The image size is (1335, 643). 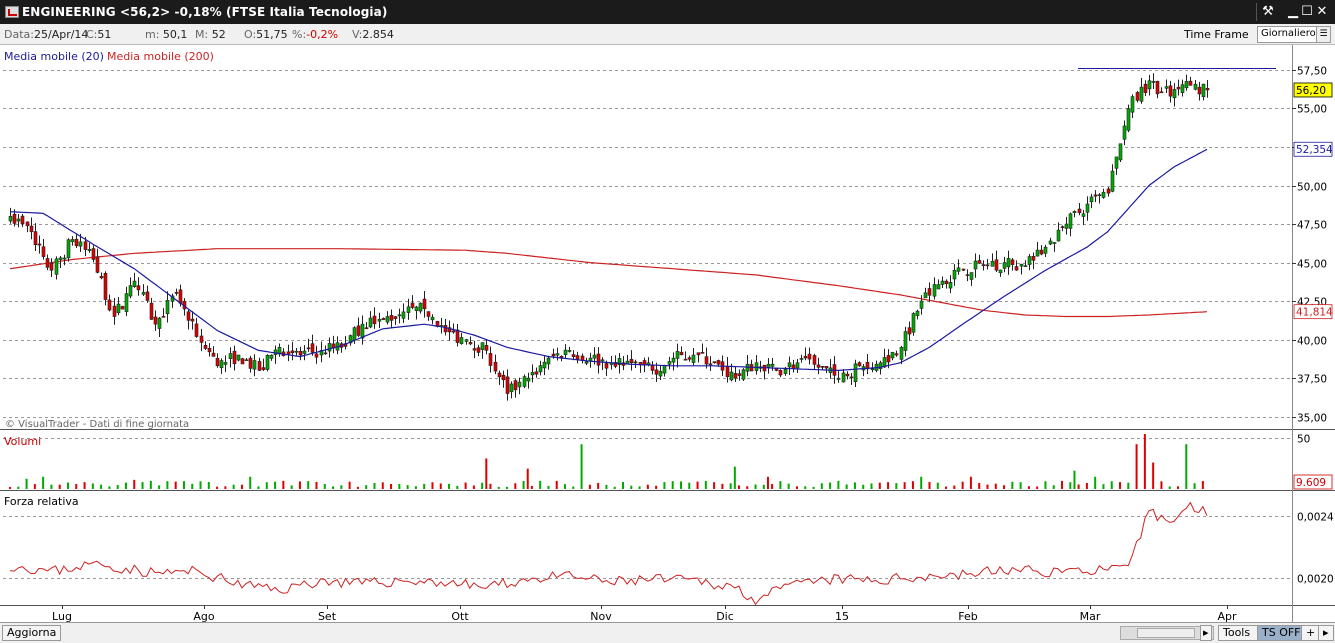 I want to click on volume-layer, so click(x=606, y=461).